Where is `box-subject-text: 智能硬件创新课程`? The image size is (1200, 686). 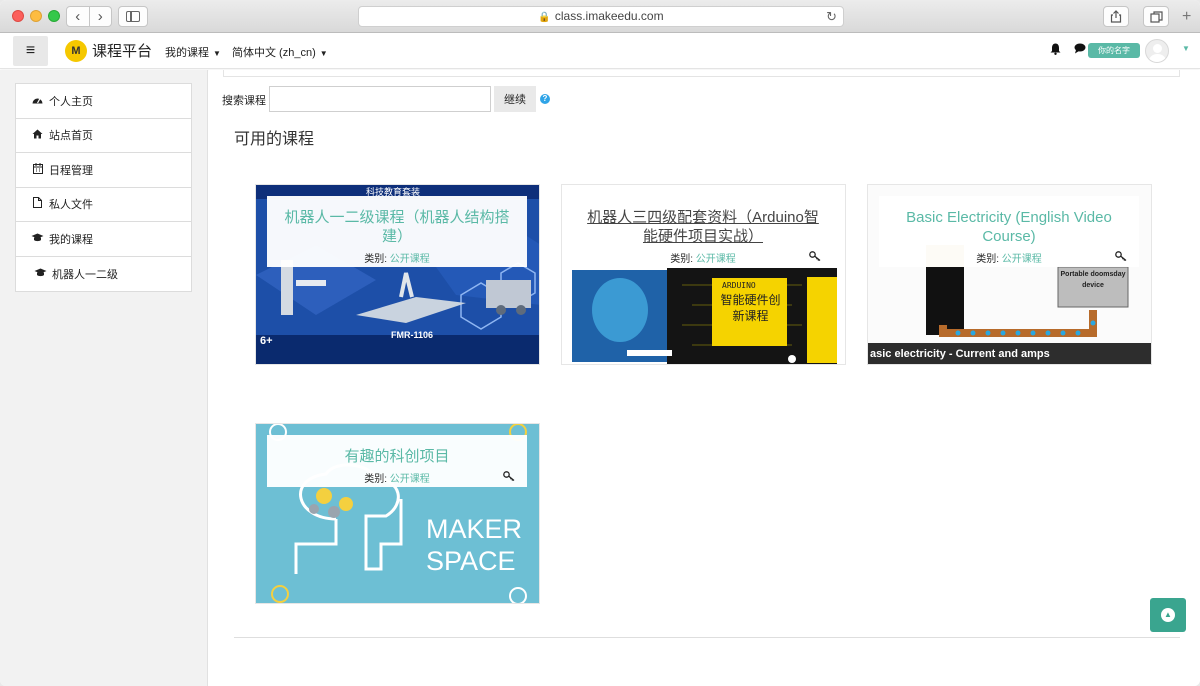
box-subject-text: 智能硬件创新课程 is located at coordinates (750, 308).